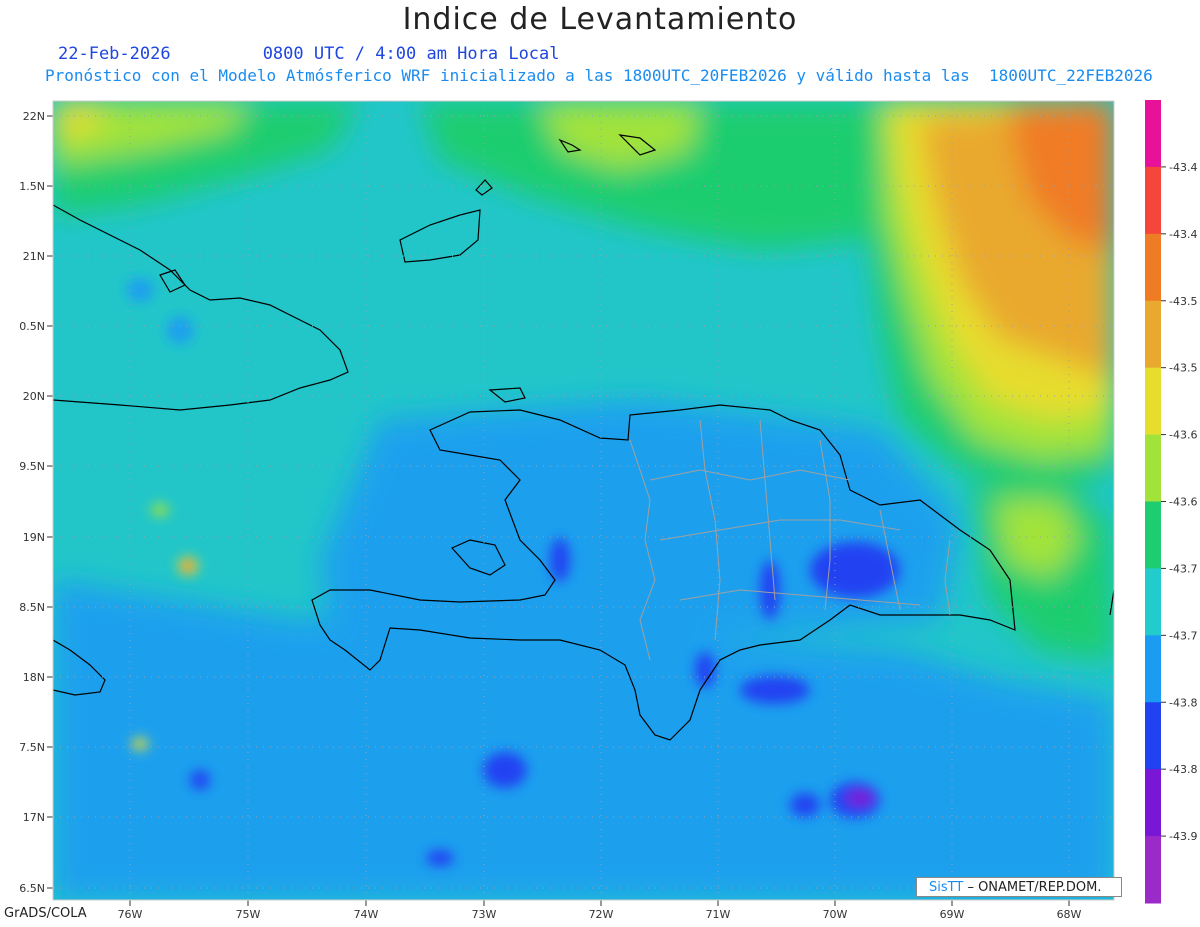  Describe the element at coordinates (952, 914) in the screenshot. I see `lon-label: 69W` at that location.